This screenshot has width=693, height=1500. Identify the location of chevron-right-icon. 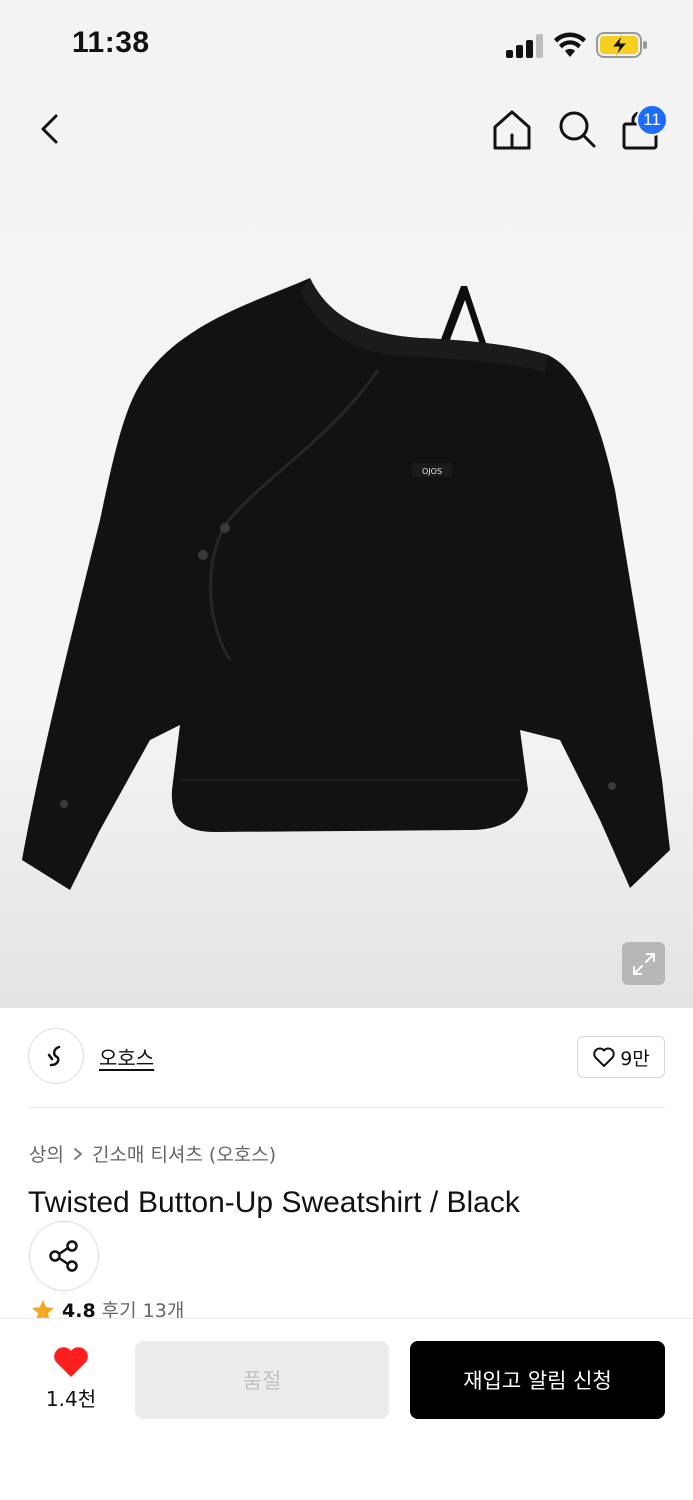
(78, 1153).